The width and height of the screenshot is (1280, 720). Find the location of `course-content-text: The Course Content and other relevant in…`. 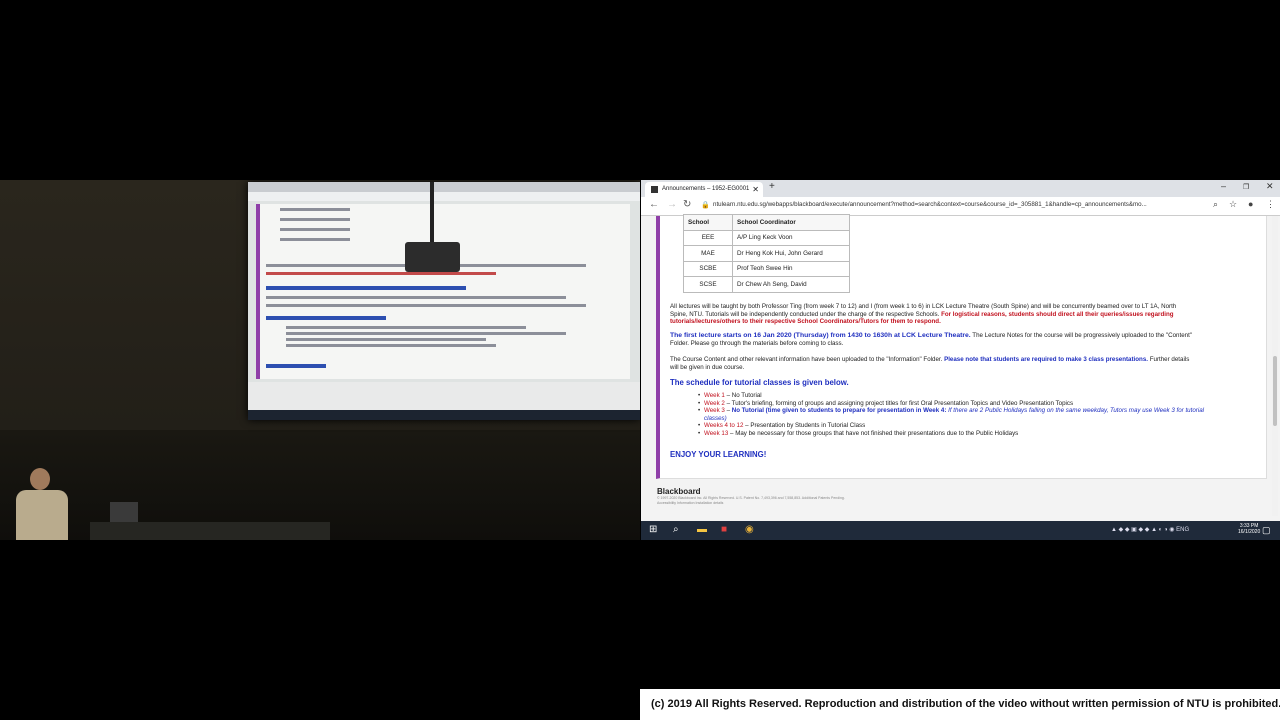

course-content-text: The Course Content and other relevant in… is located at coordinates (806, 359).